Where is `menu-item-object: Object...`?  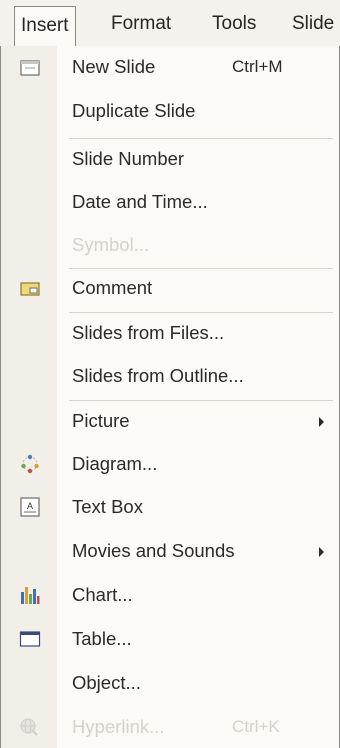 menu-item-object: Object... is located at coordinates (170, 684).